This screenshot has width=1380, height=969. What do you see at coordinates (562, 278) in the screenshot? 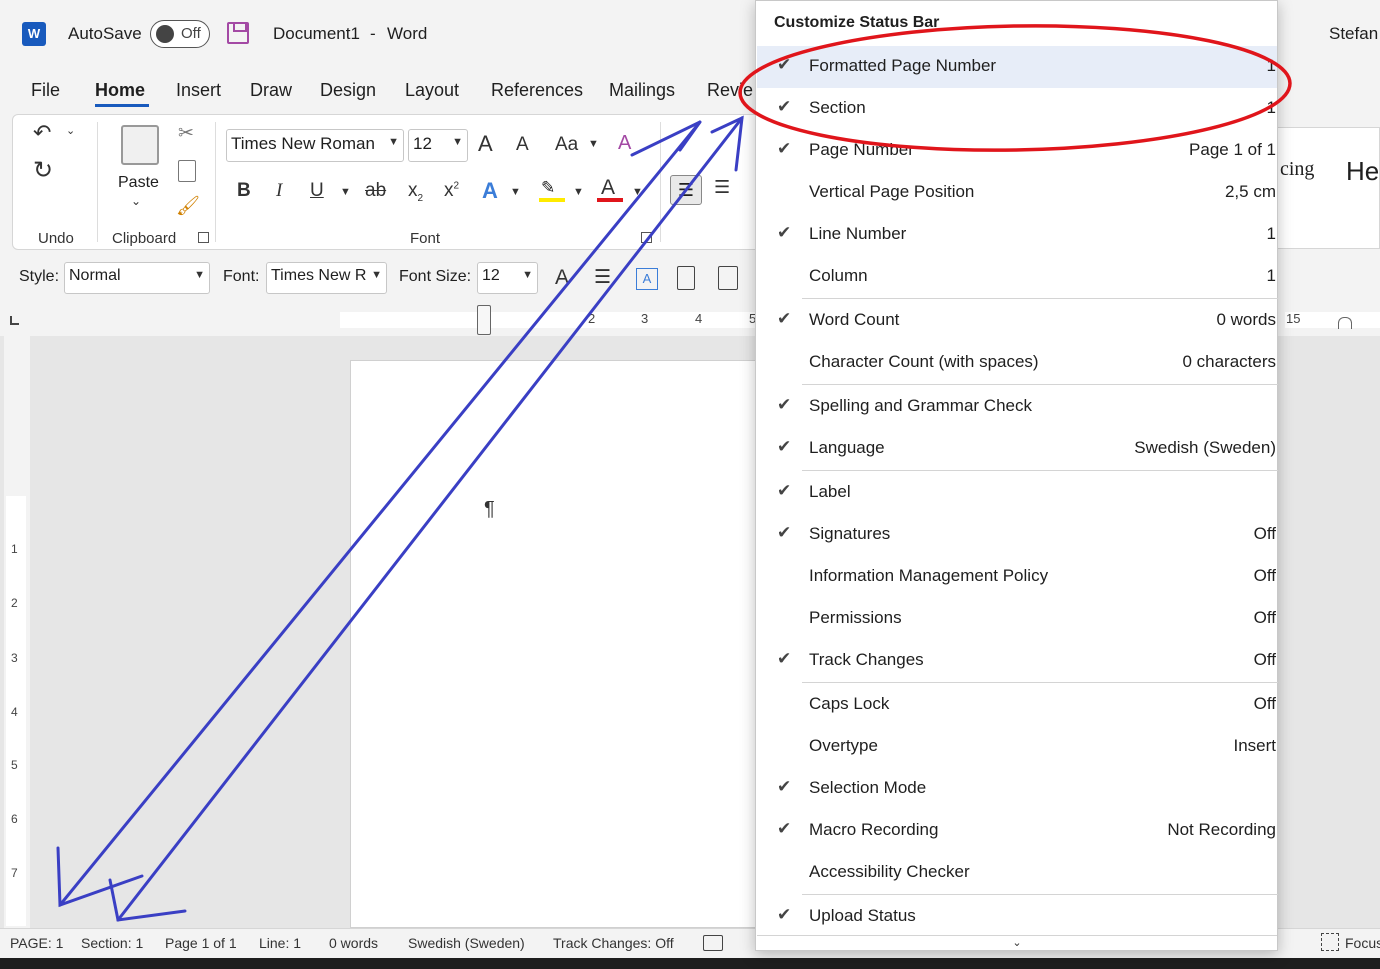
I see `styles-icon: A` at bounding box center [562, 278].